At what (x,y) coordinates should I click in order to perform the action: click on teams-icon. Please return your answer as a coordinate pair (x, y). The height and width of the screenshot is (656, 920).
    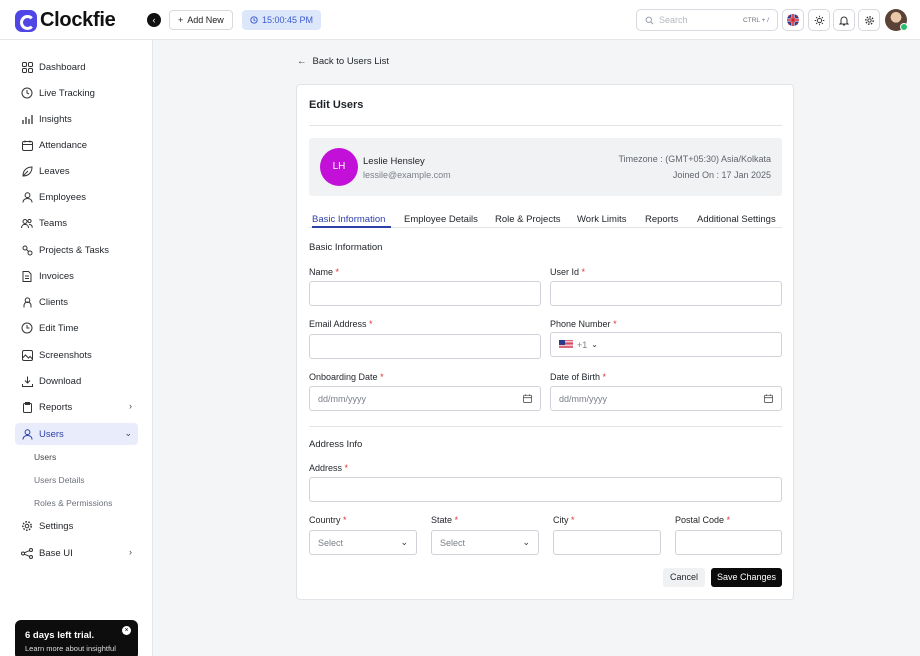
    Looking at the image, I should click on (27, 223).